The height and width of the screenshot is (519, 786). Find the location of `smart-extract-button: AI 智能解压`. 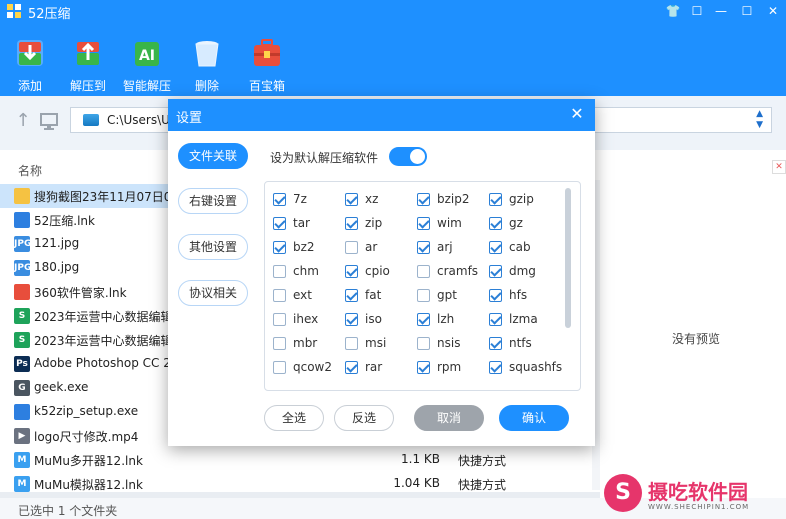

smart-extract-button: AI 智能解压 is located at coordinates (147, 64).